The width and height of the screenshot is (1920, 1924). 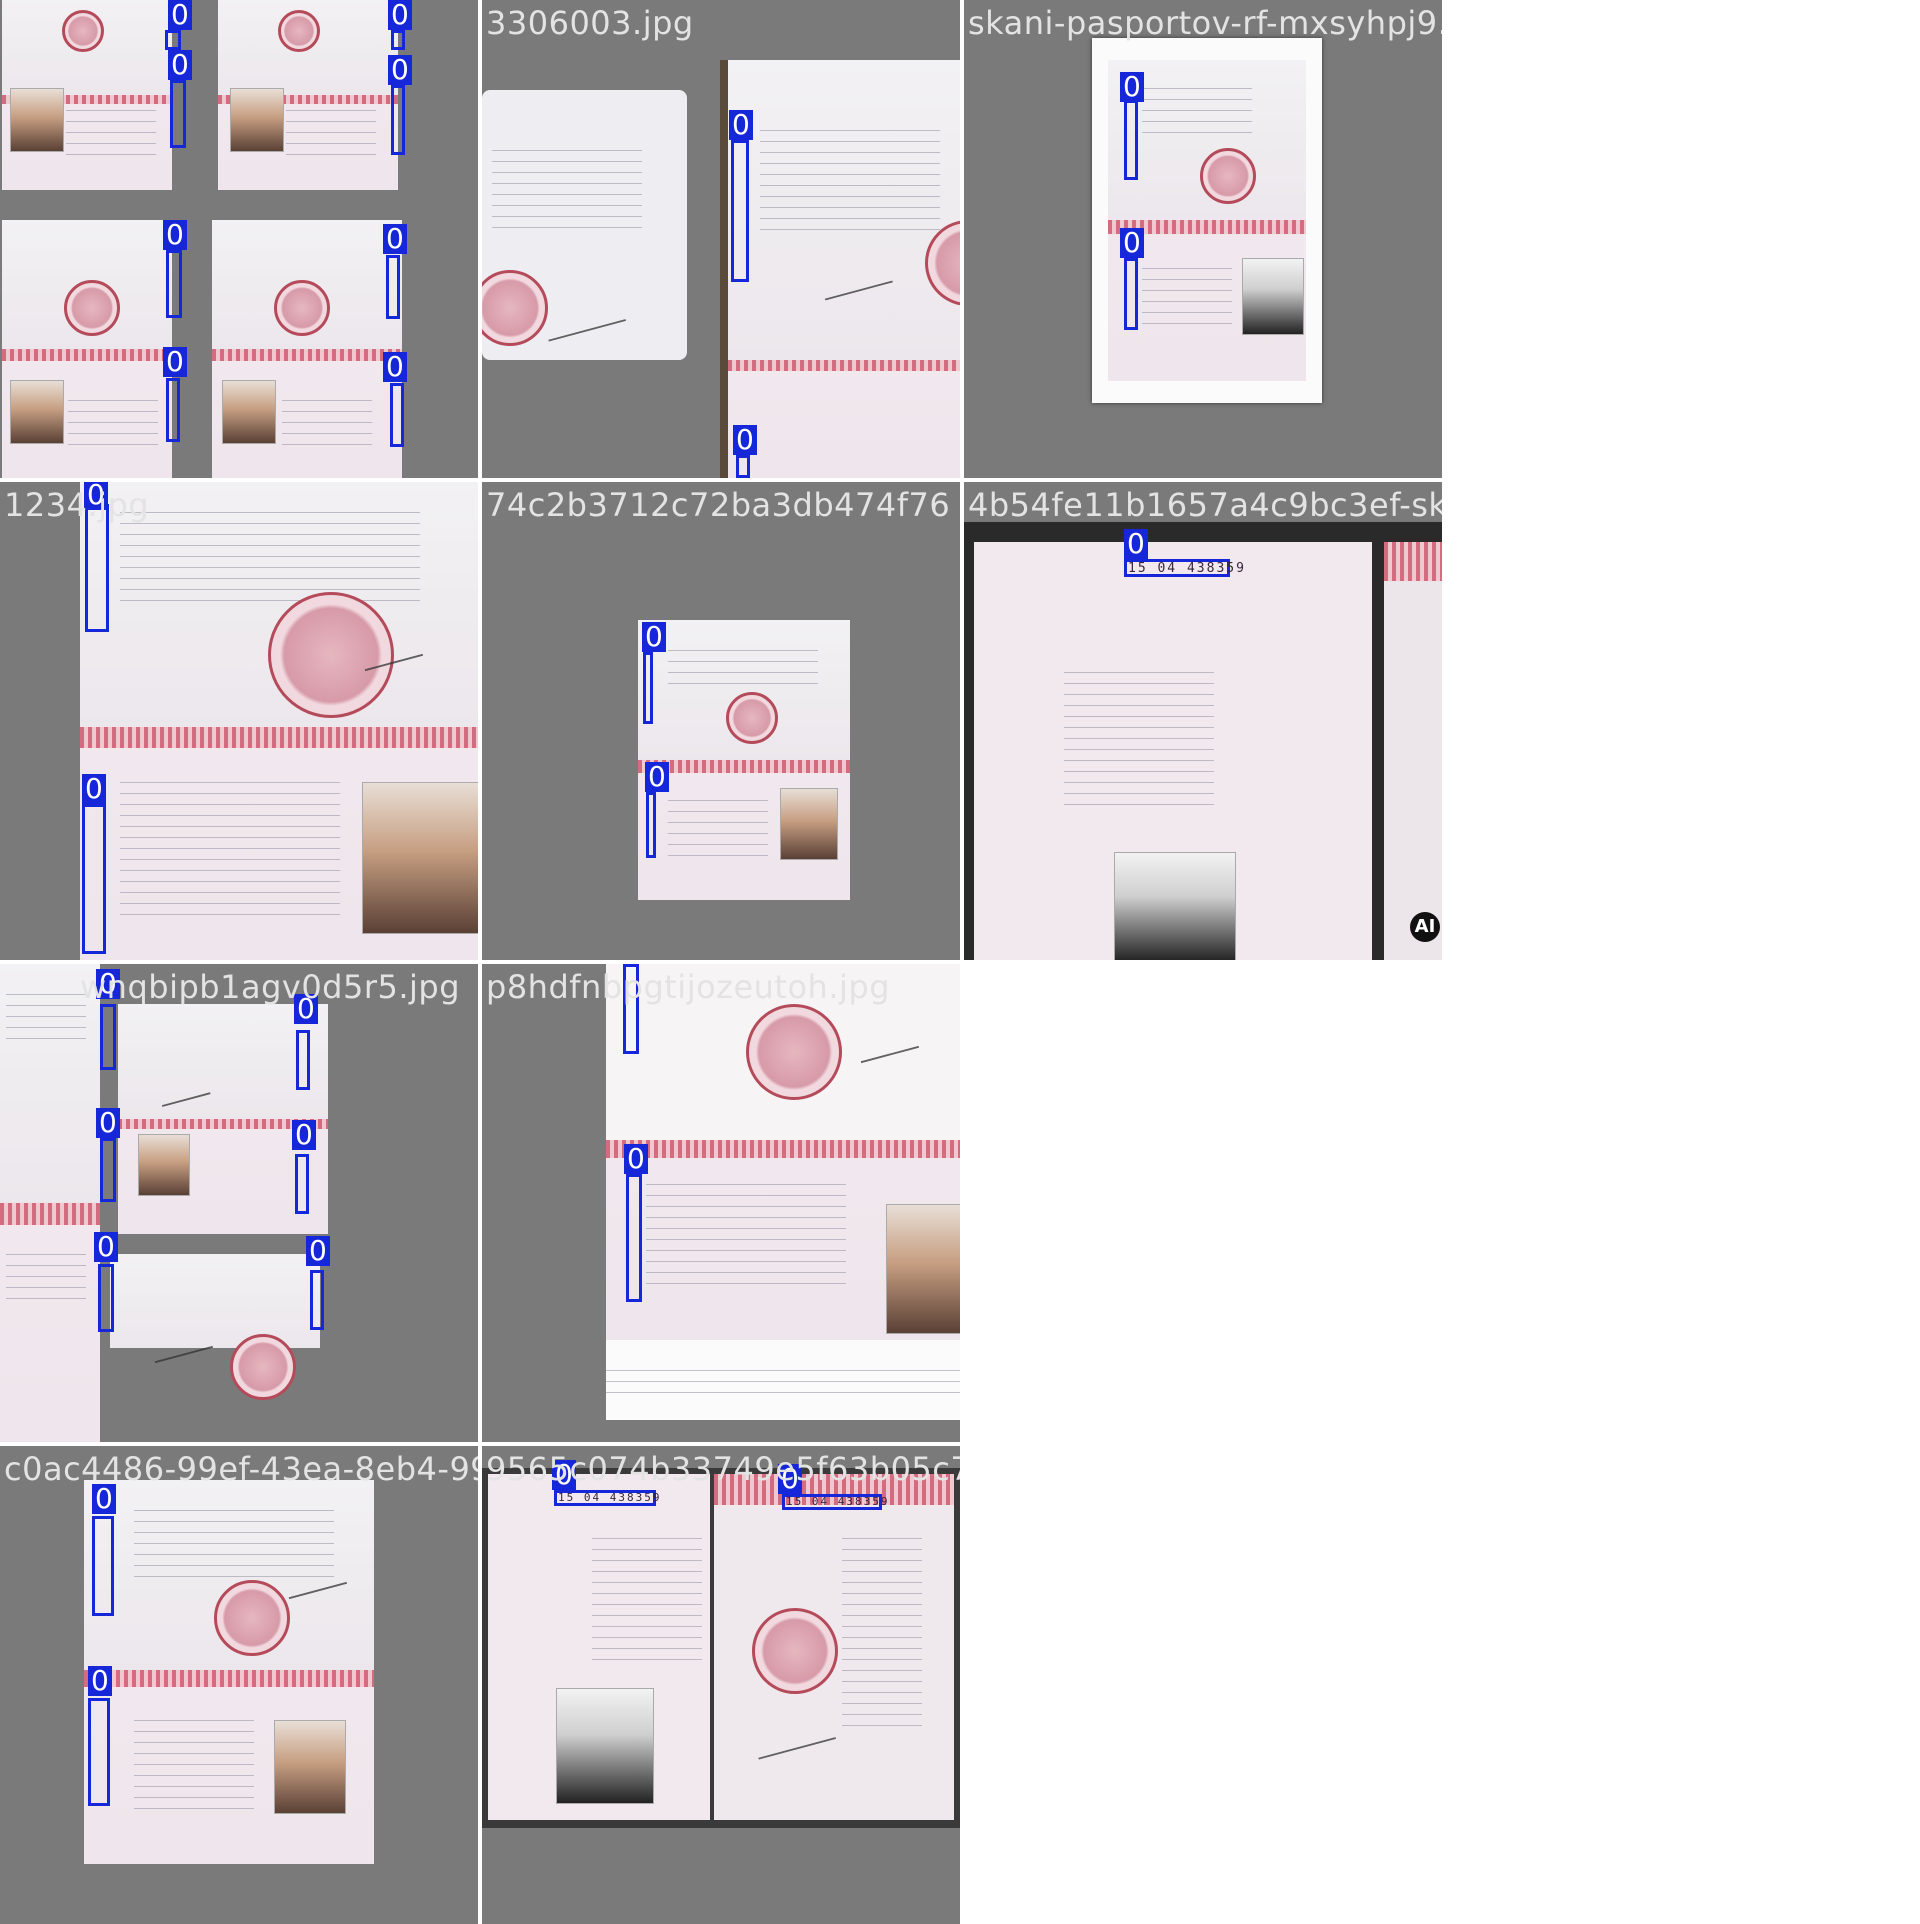 What do you see at coordinates (77, 505) in the screenshot?
I see `tile-title: 1234.jpg` at bounding box center [77, 505].